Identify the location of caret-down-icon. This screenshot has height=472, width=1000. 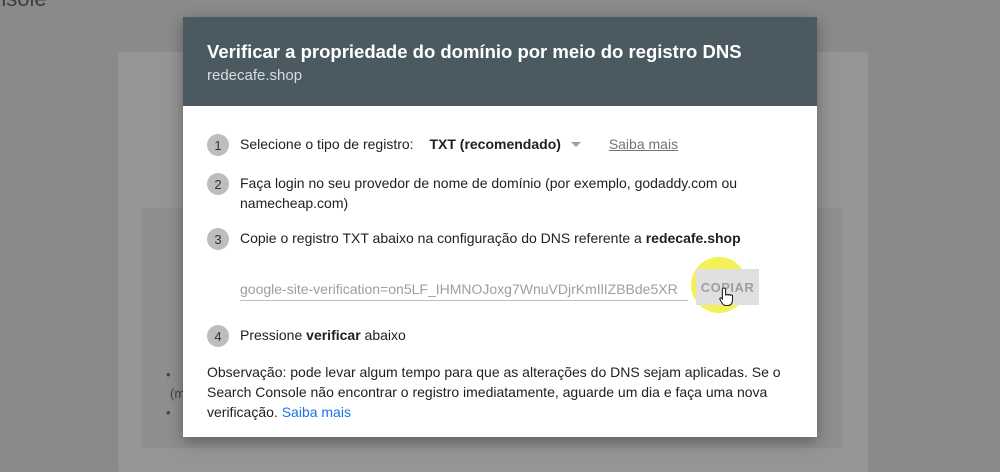
(575, 144).